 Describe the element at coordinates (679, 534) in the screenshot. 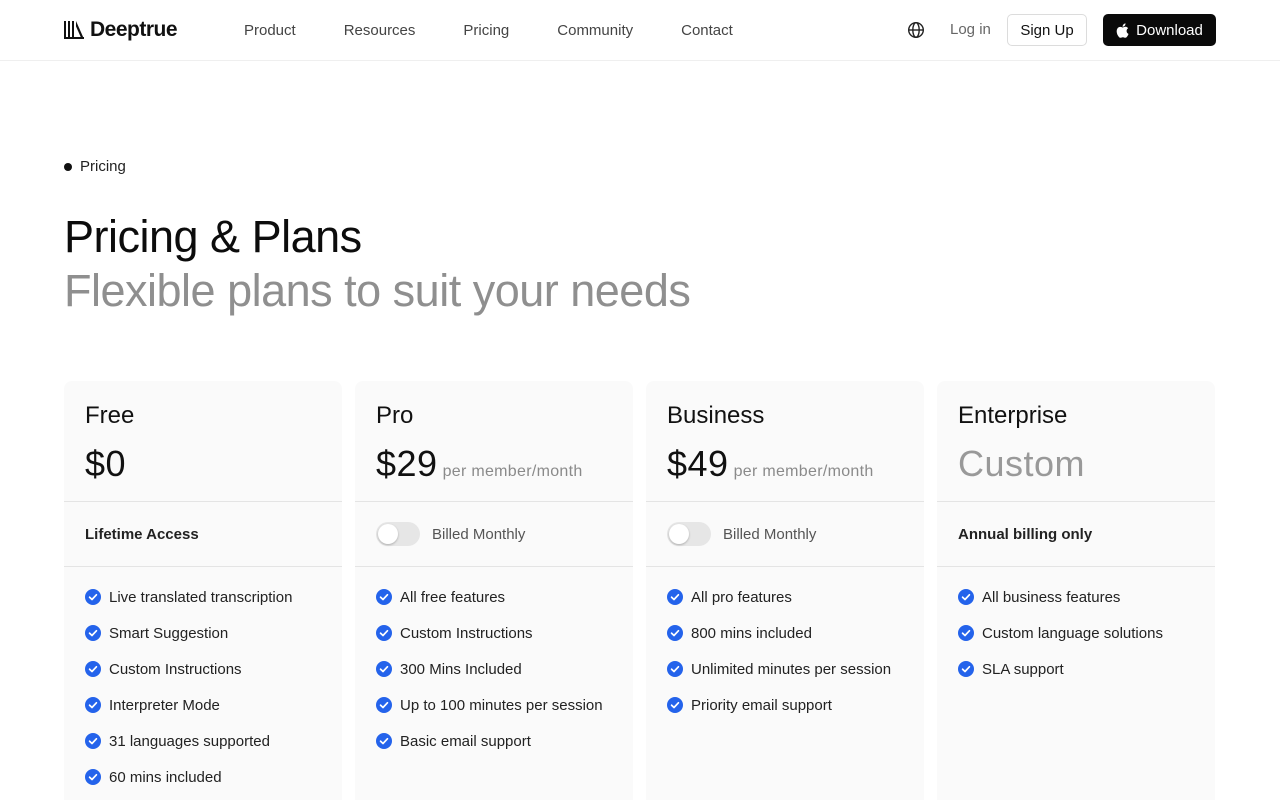

I see `toggle-knob` at that location.